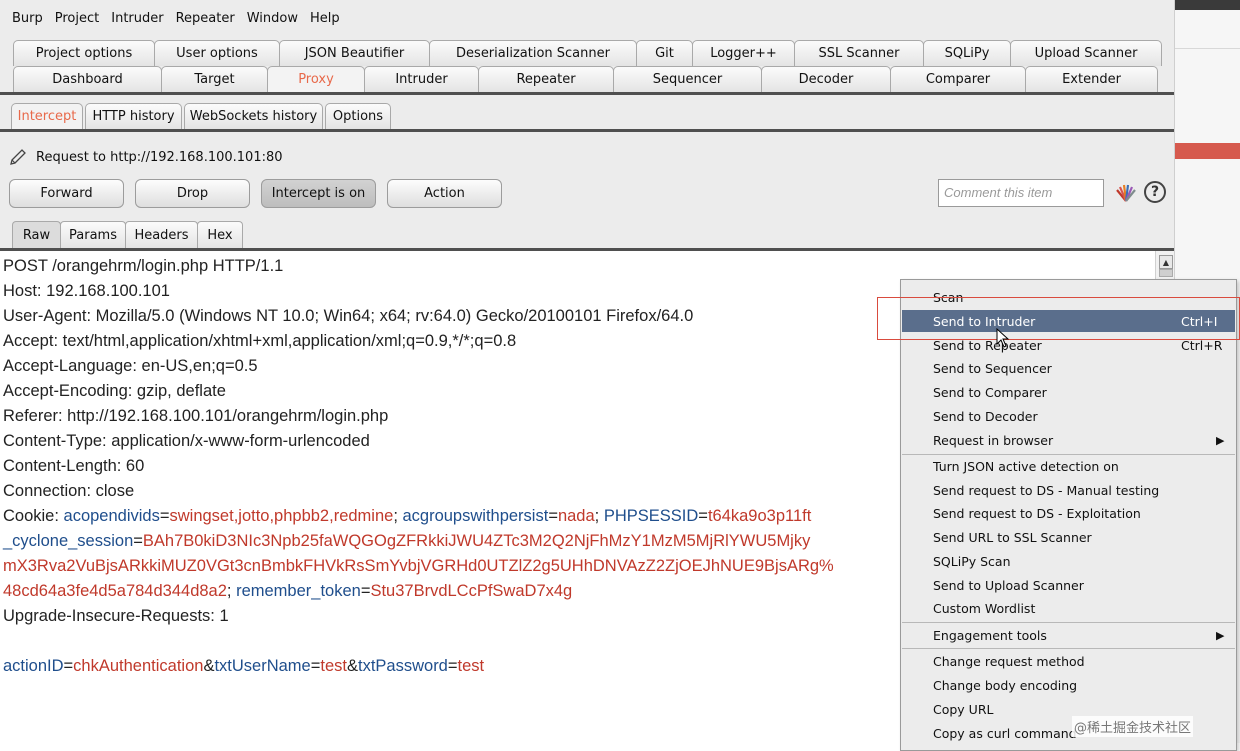  Describe the element at coordinates (93, 234) in the screenshot. I see `tab-params: Params` at that location.